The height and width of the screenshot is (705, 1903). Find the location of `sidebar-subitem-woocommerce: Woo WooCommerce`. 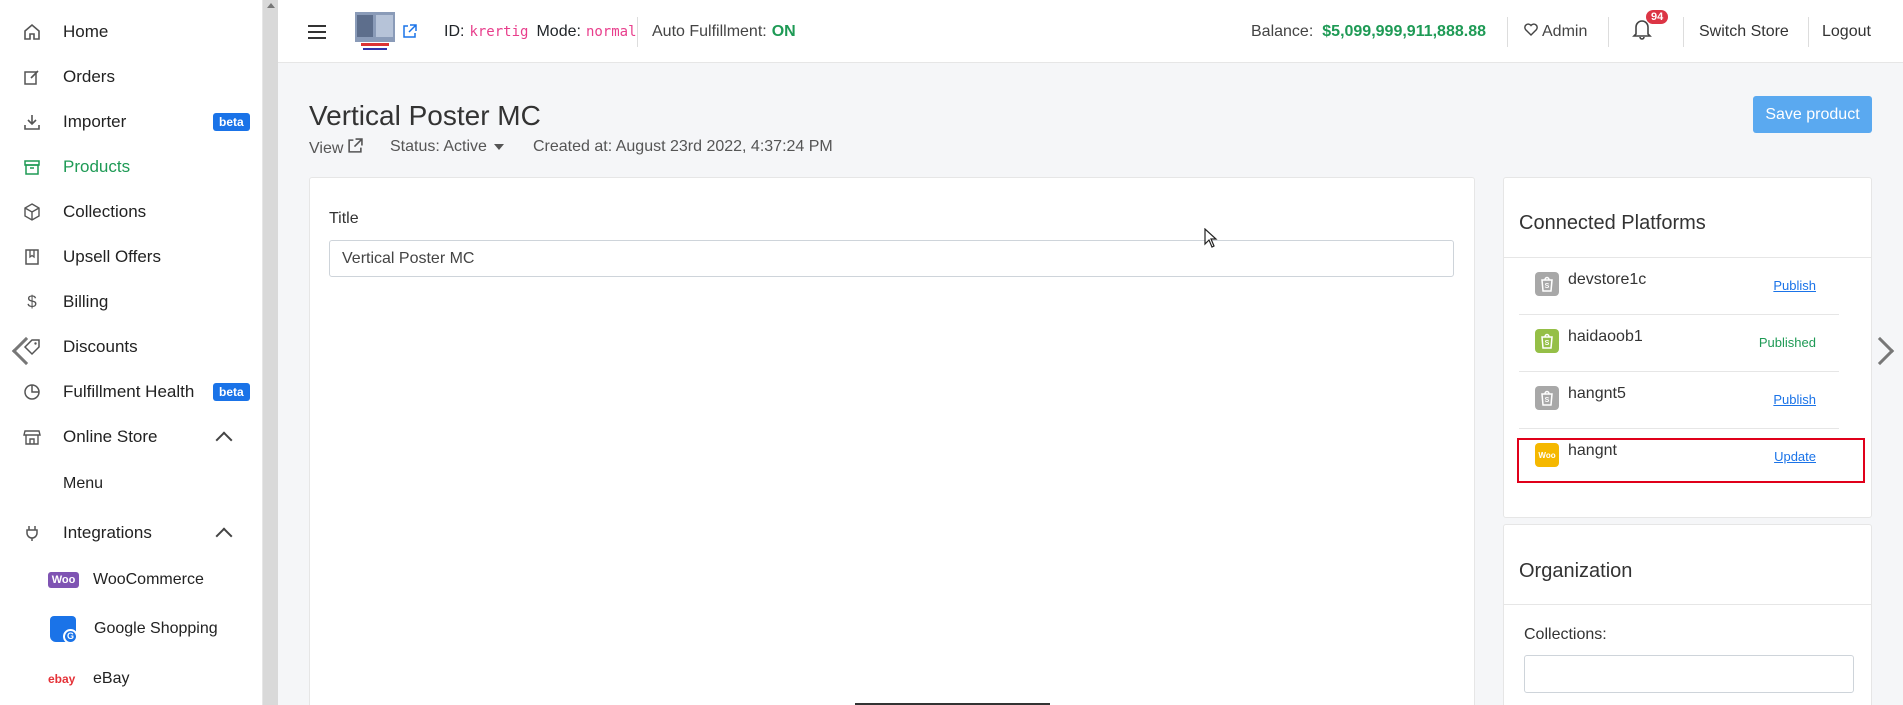

sidebar-subitem-woocommerce: Woo WooCommerce is located at coordinates (131, 579).